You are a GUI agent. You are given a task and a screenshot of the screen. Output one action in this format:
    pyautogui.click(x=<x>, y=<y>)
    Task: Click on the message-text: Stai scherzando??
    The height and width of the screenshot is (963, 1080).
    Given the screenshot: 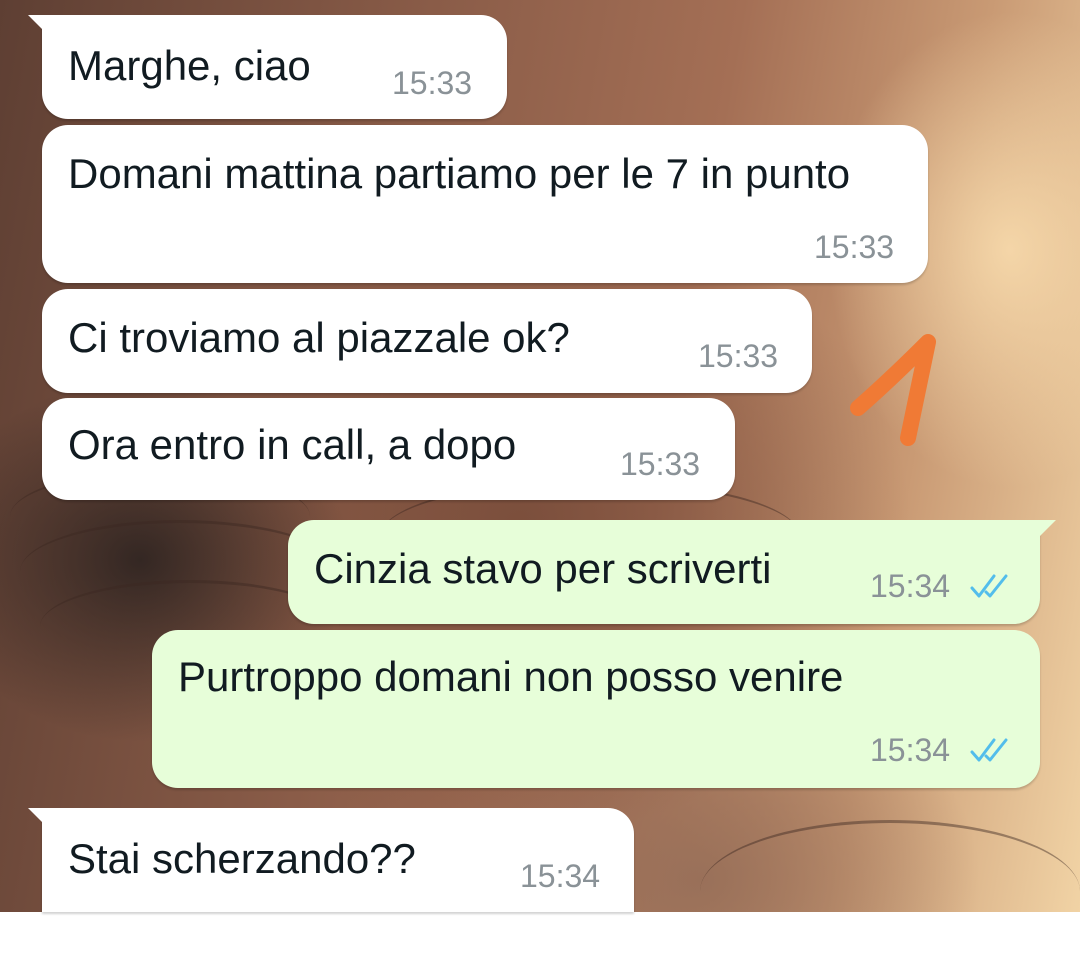 What is the action you would take?
    pyautogui.click(x=242, y=858)
    